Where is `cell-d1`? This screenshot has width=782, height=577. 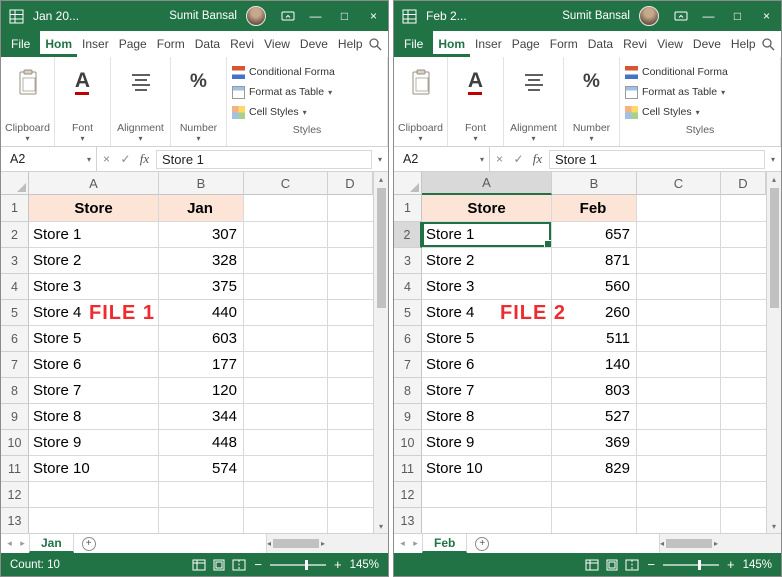 cell-d1 is located at coordinates (743, 208).